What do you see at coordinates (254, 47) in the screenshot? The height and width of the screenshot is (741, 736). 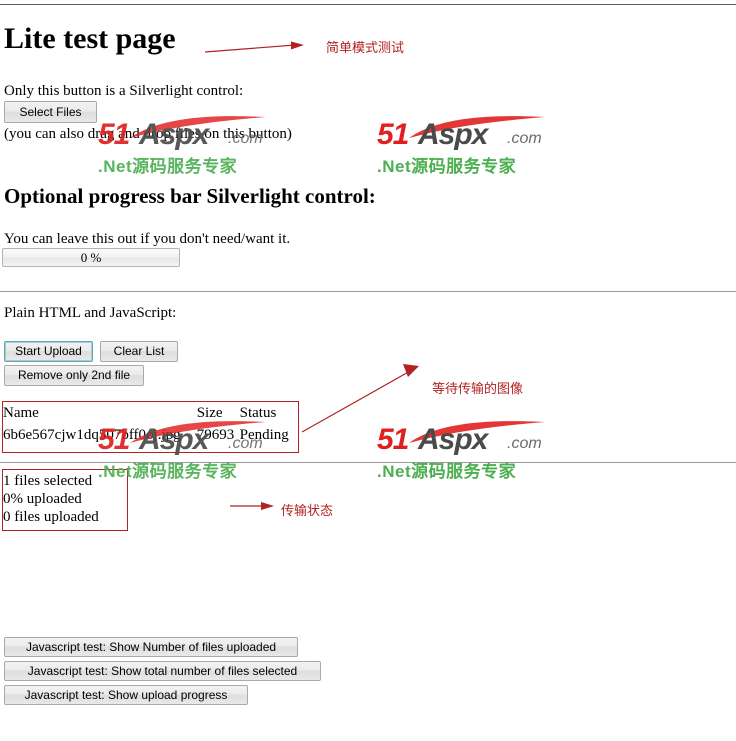 I see `annotation-arrow-title` at bounding box center [254, 47].